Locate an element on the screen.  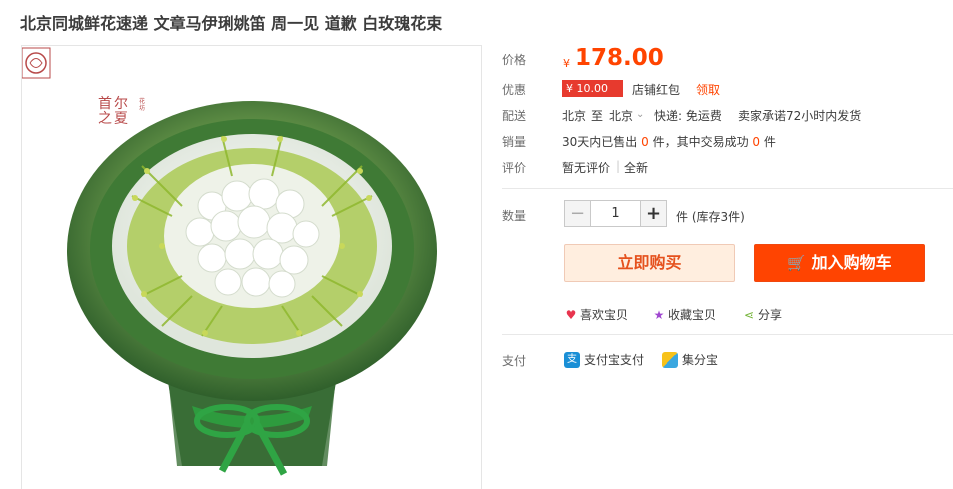
quantity-label: 数量 is located at coordinates (514, 216).